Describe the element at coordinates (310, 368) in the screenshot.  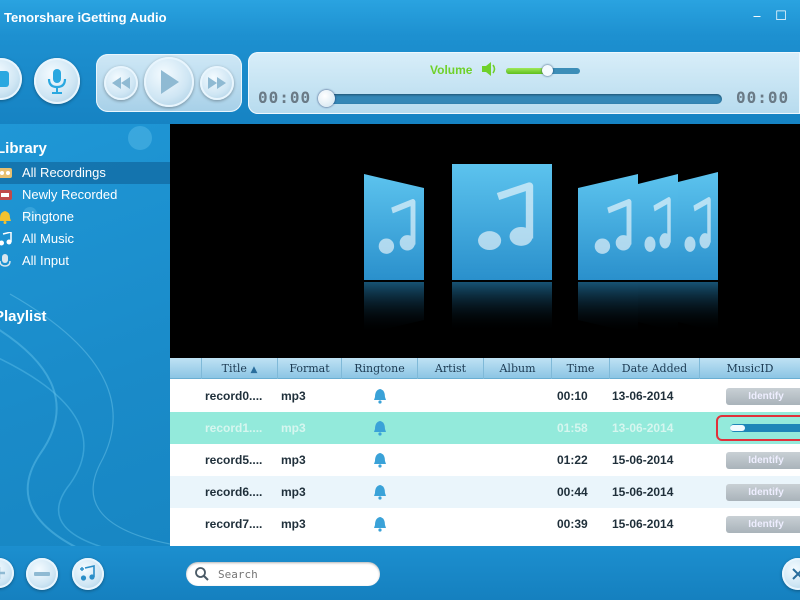
I see `column-header-format: Format` at that location.